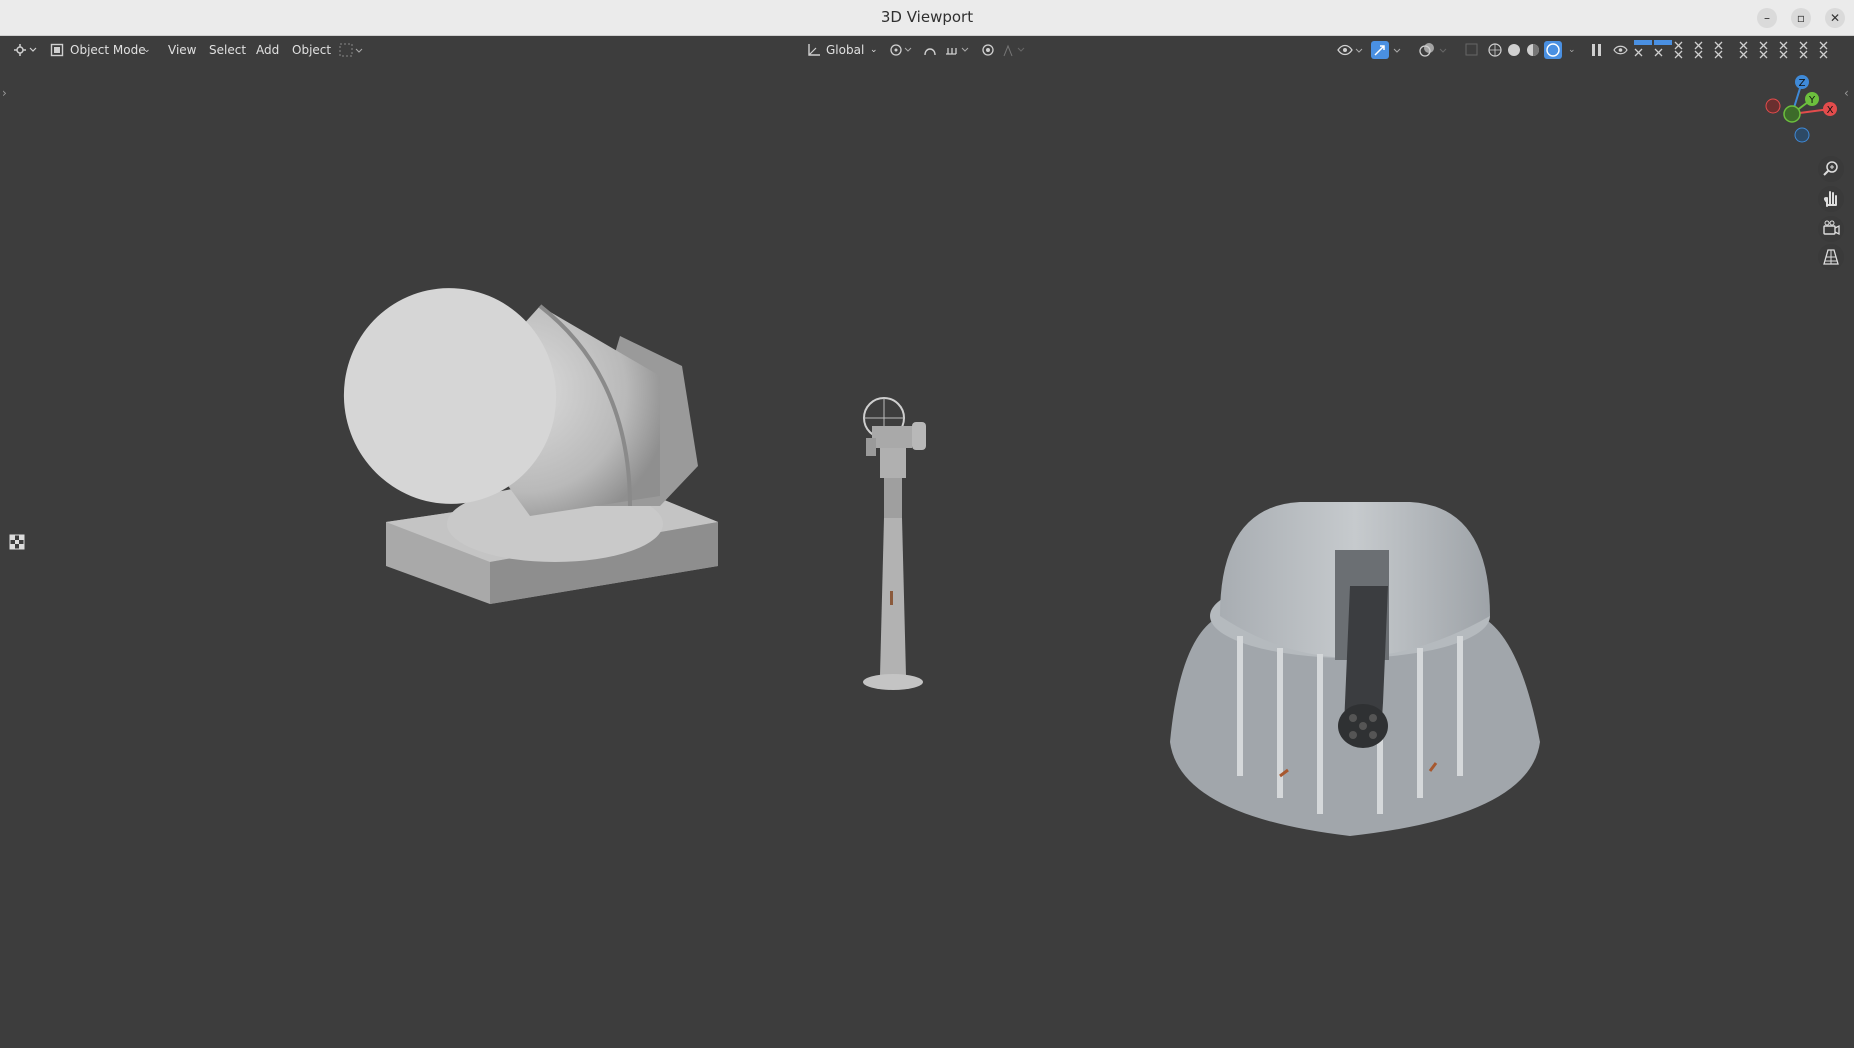 Image resolution: width=1854 pixels, height=1048 pixels. Describe the element at coordinates (845, 50) in the screenshot. I see `orientation-label: Global` at that location.